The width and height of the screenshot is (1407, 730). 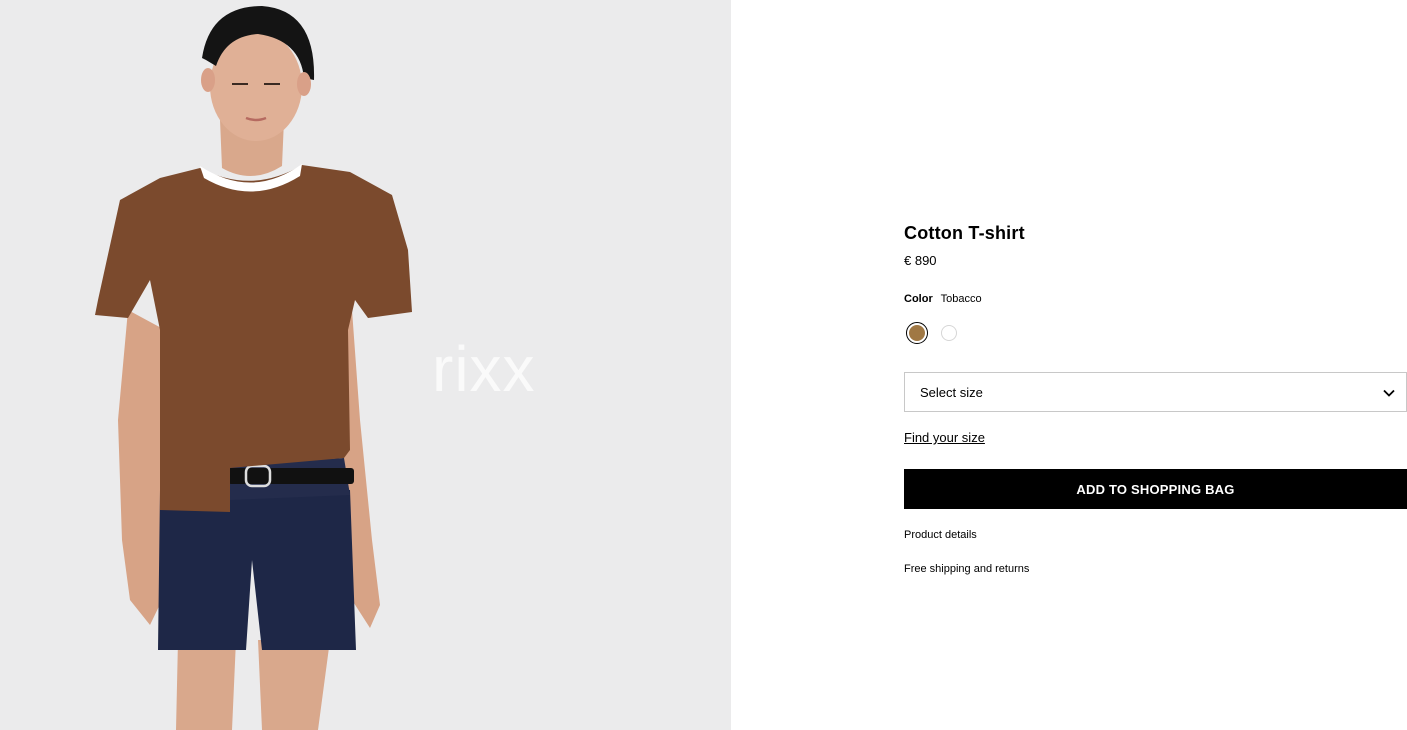 I want to click on shipping-returns-link: Free shipping and returns, so click(x=966, y=569).